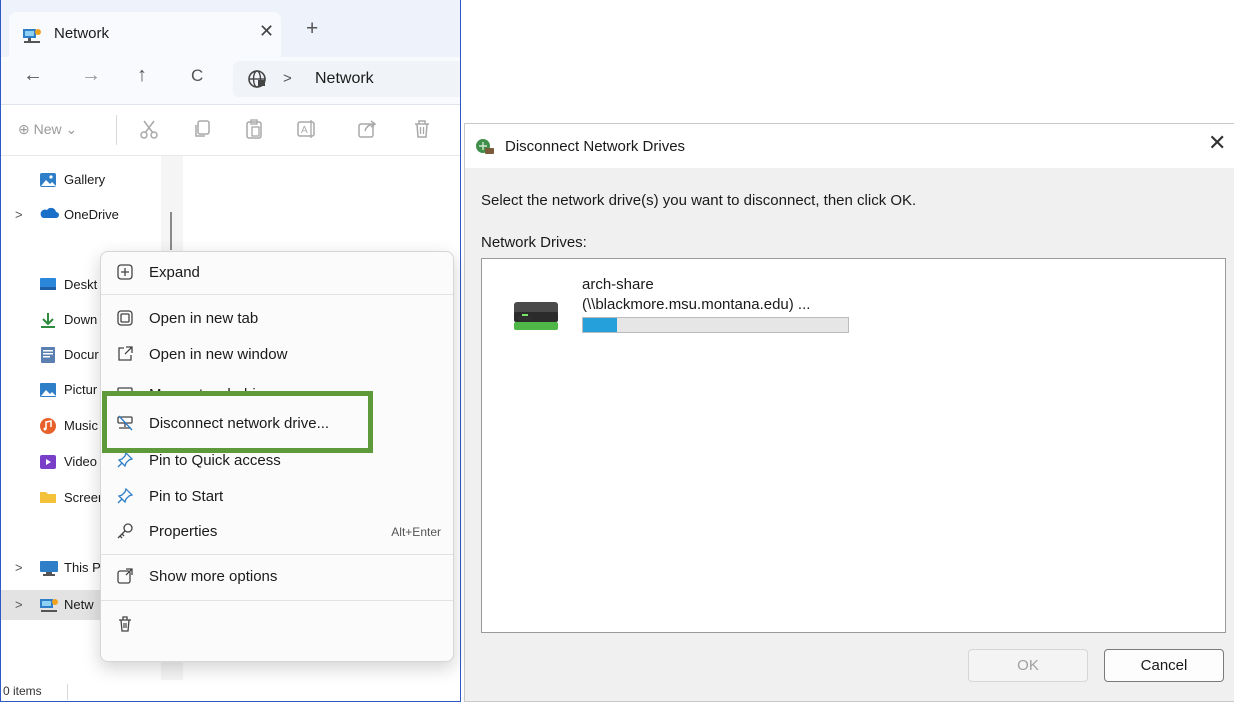 The height and width of the screenshot is (702, 1234). What do you see at coordinates (230, 690) in the screenshot?
I see `status-bar: 0 items` at bounding box center [230, 690].